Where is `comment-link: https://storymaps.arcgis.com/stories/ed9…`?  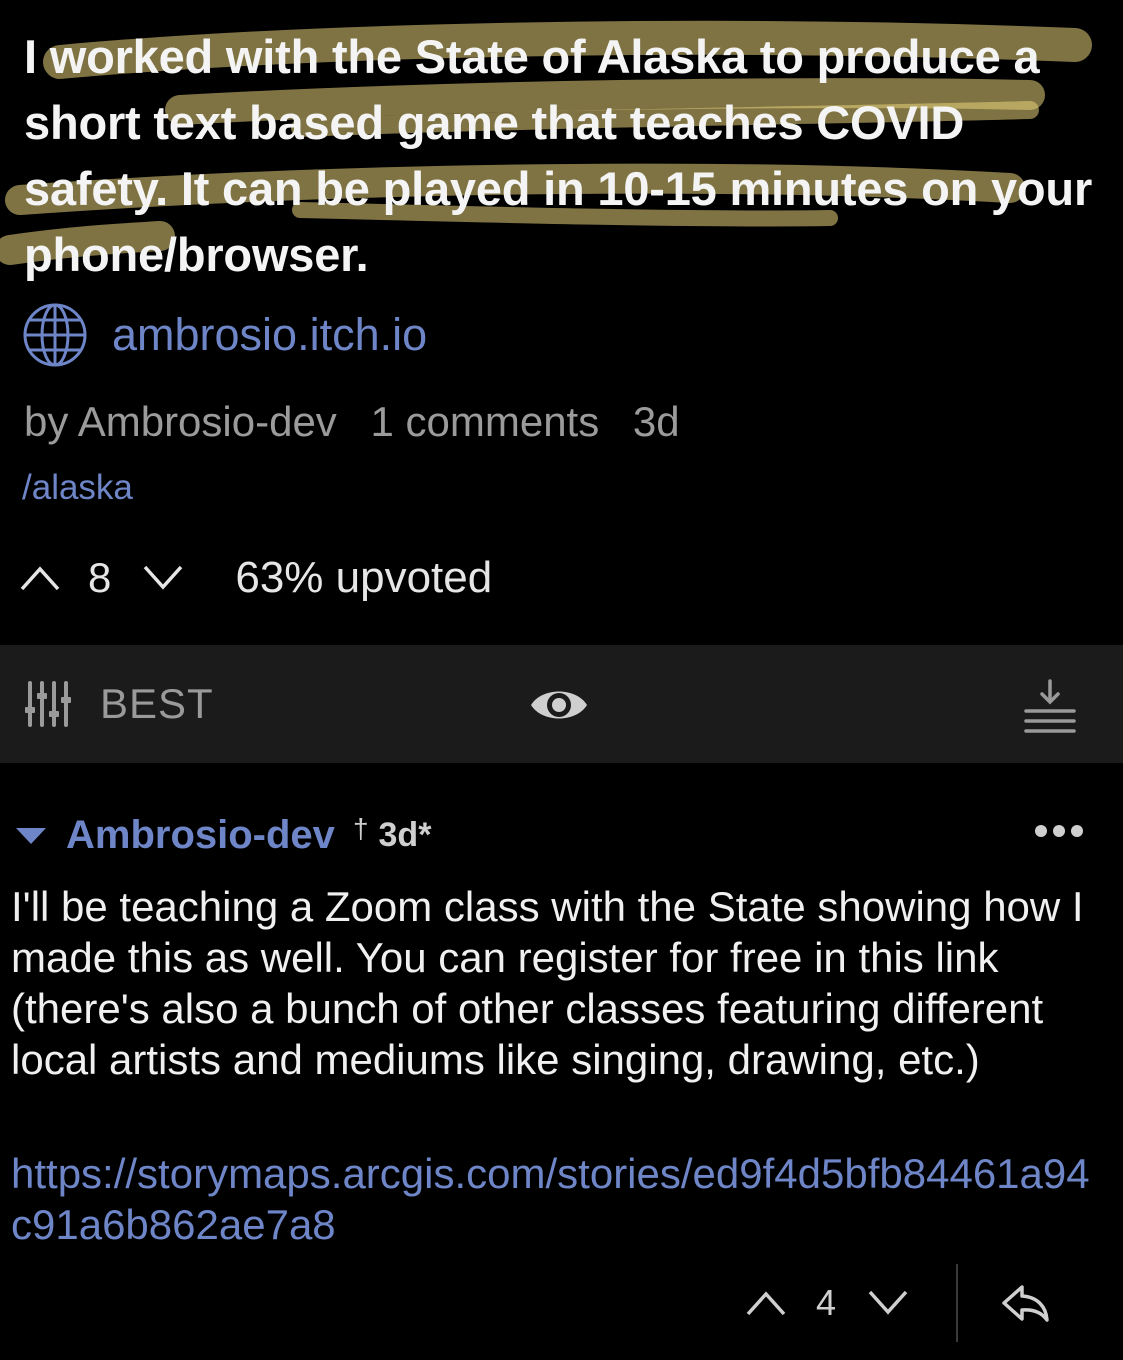 comment-link: https://storymaps.arcgis.com/stories/ed9… is located at coordinates (556, 1199).